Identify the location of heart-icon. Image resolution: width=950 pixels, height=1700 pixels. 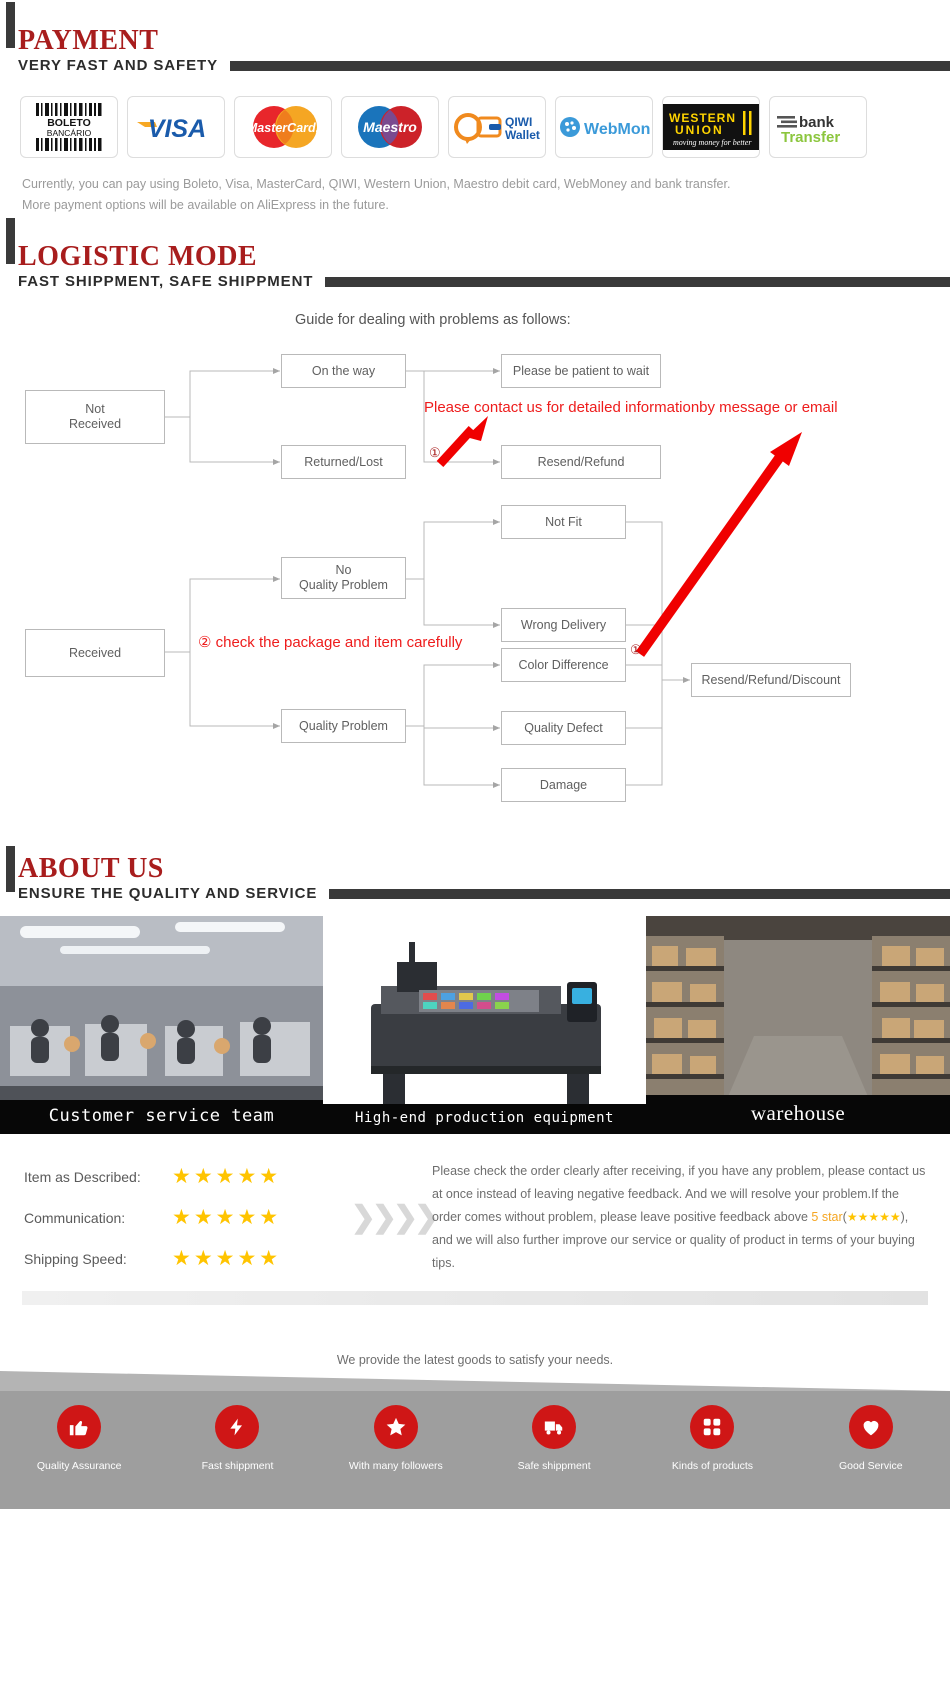
(870, 1427).